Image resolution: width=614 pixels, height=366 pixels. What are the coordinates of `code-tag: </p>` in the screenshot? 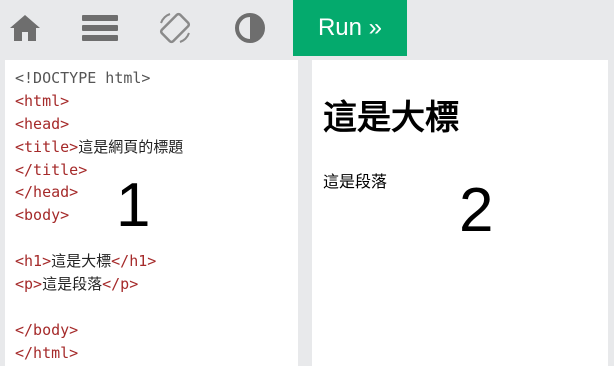 It's located at (120, 284).